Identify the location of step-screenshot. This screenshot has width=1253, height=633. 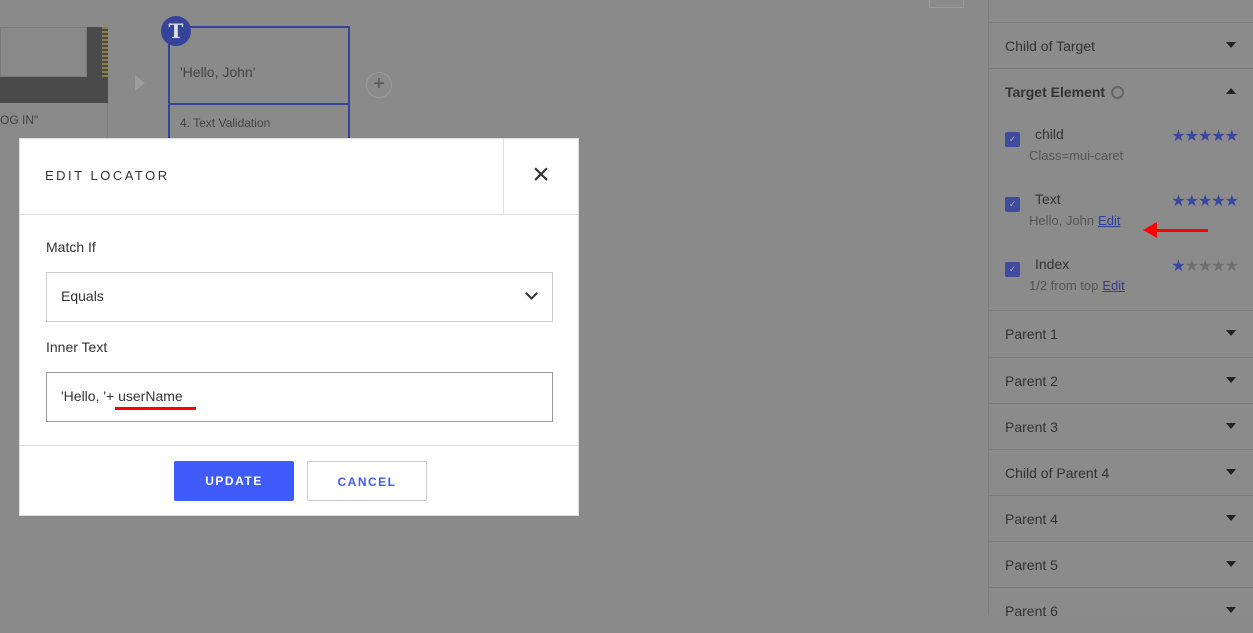
(54, 65).